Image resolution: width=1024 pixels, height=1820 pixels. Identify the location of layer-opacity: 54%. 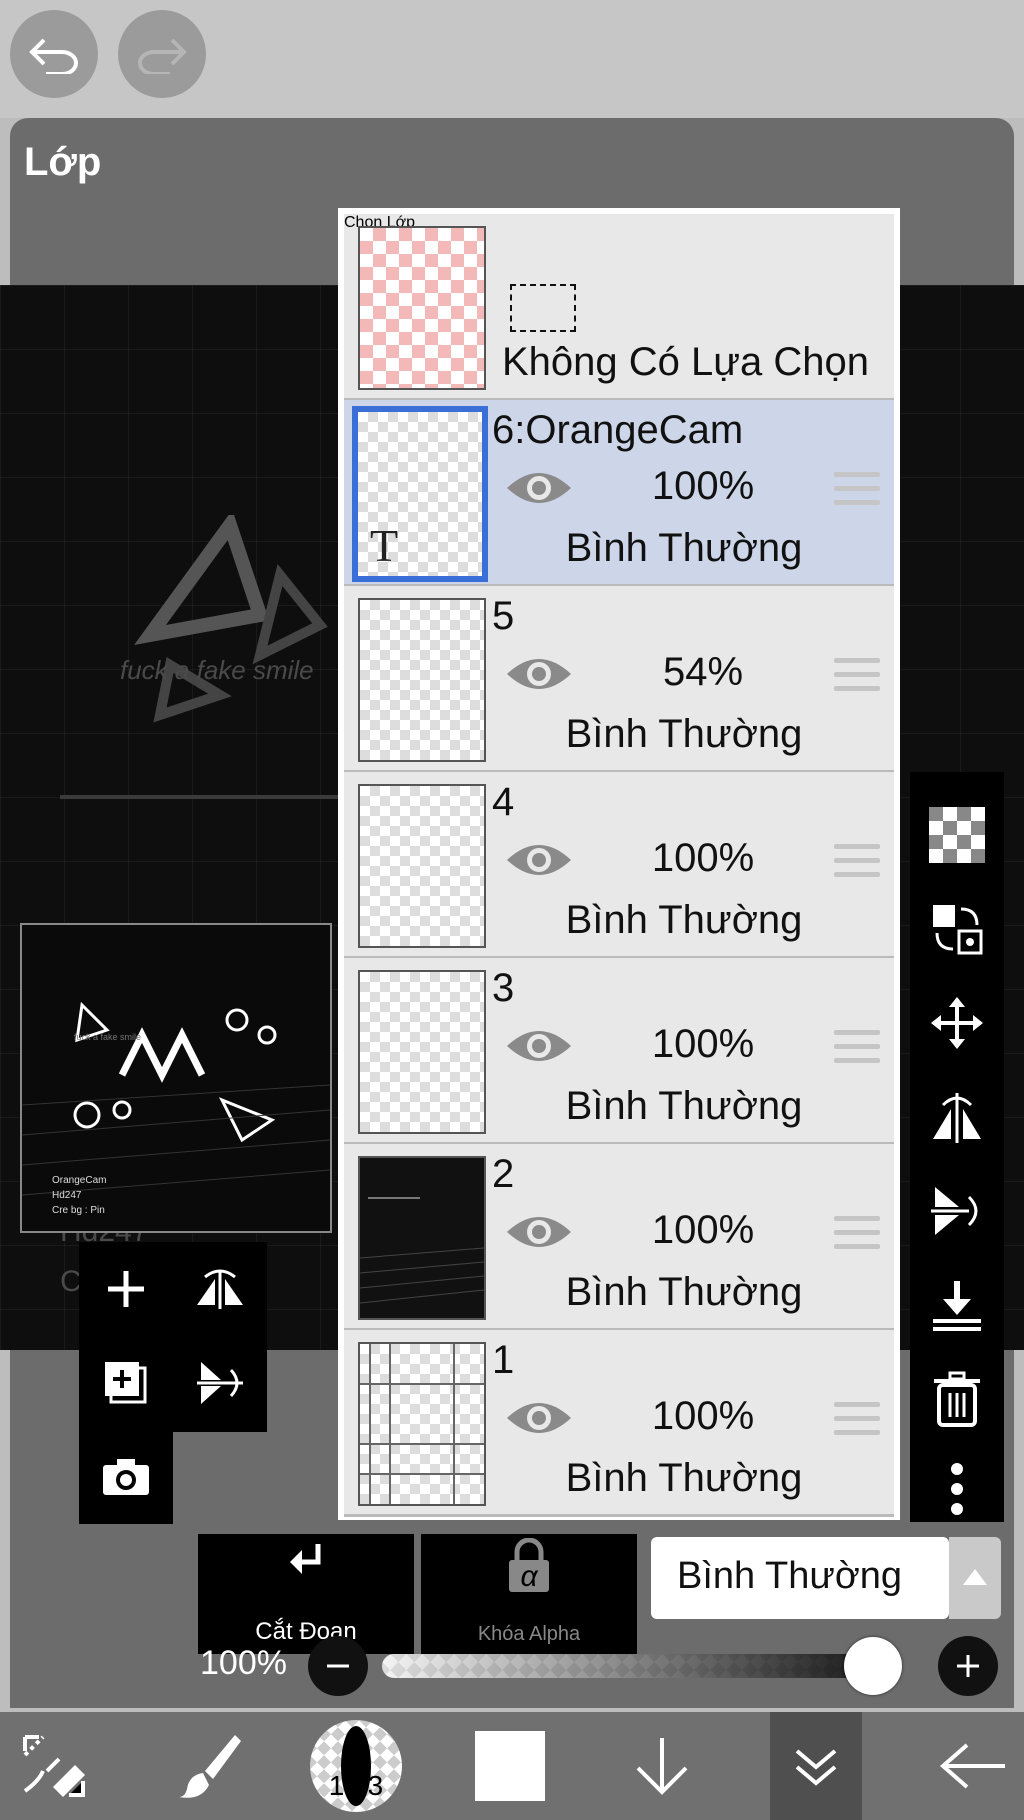
(703, 672).